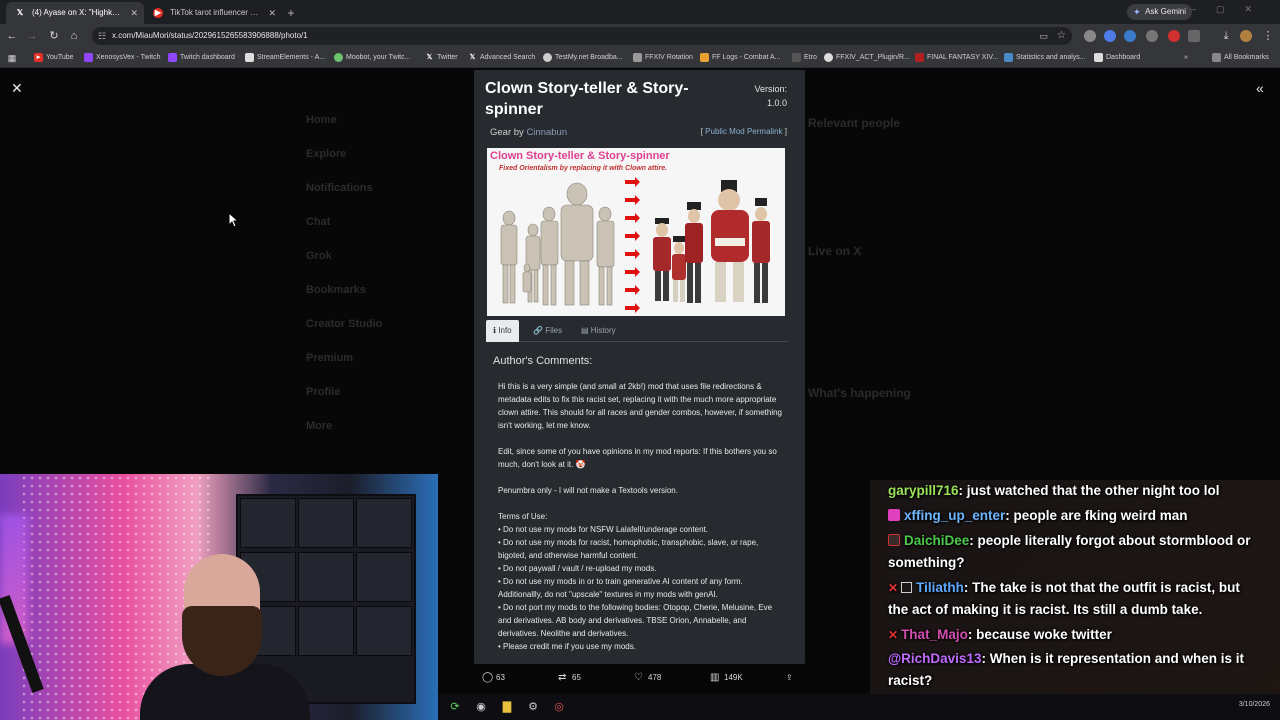 Image resolution: width=1280 pixels, height=720 pixels. I want to click on streamer-webcam, so click(219, 597).